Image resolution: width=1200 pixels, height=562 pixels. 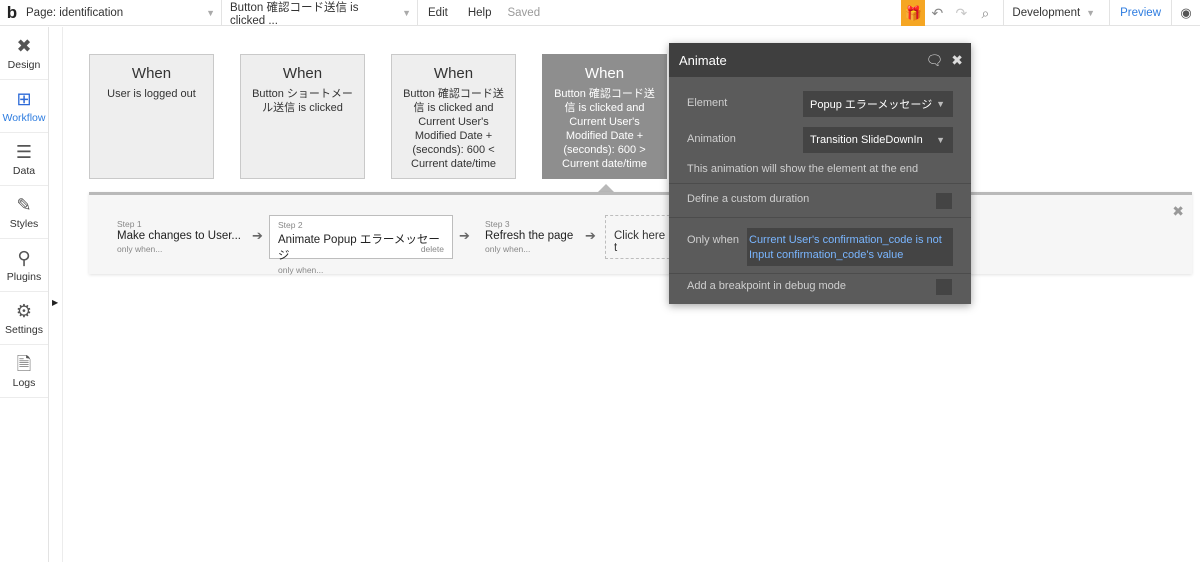 I want to click on delete-step-link: delete, so click(x=432, y=249).